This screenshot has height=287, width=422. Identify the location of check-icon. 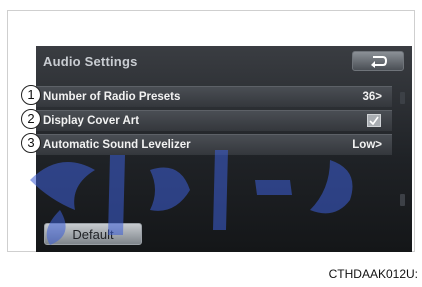
(374, 120).